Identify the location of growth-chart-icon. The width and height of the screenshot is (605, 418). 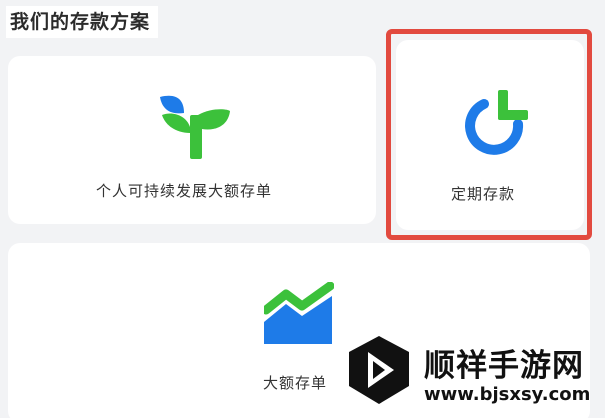
(299, 313).